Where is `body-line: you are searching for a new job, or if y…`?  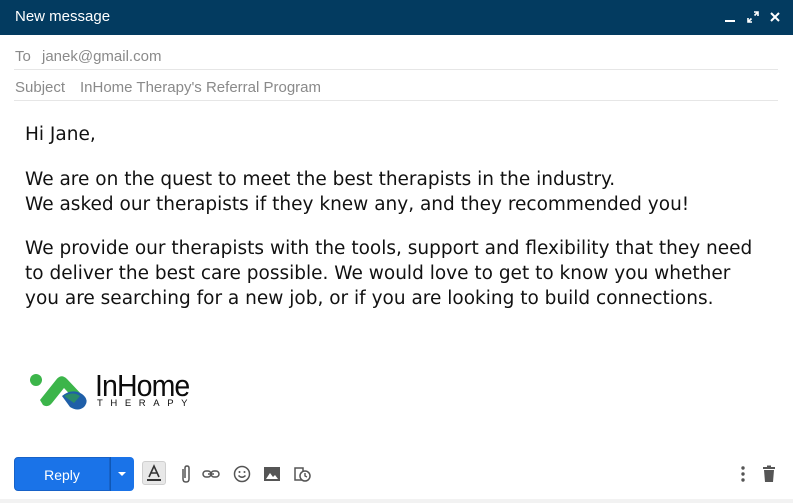
body-line: you are searching for a new job, or if y… is located at coordinates (369, 298).